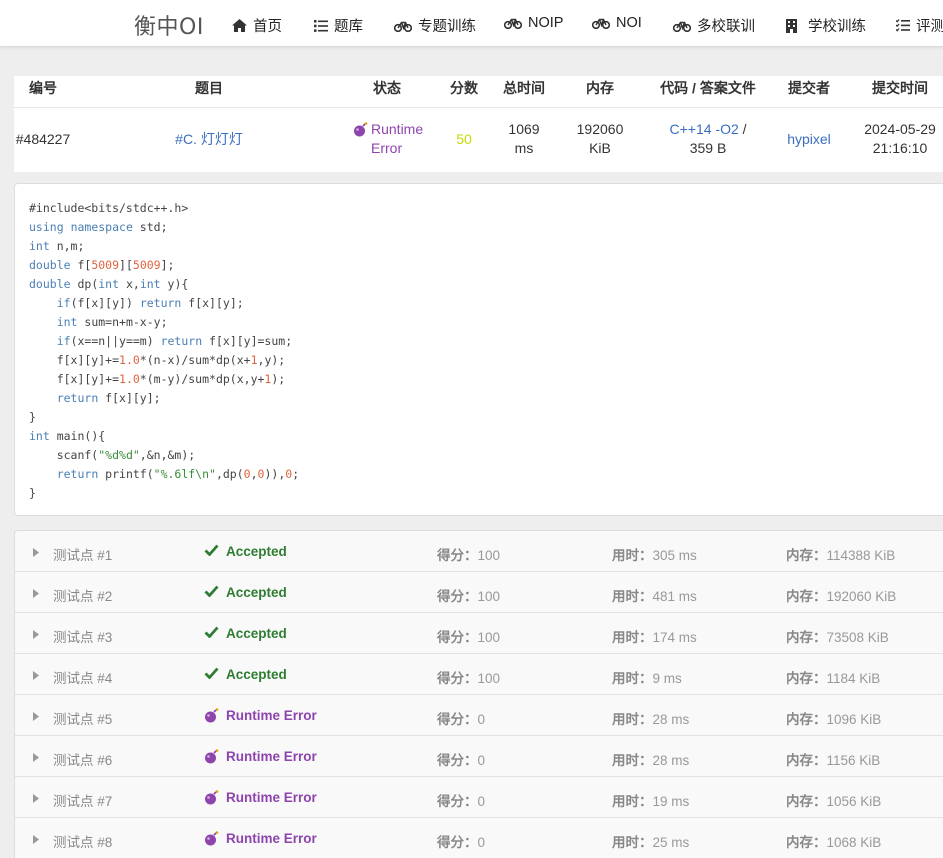  Describe the element at coordinates (524, 138) in the screenshot. I see `submission-total-time: 1069 ms` at that location.